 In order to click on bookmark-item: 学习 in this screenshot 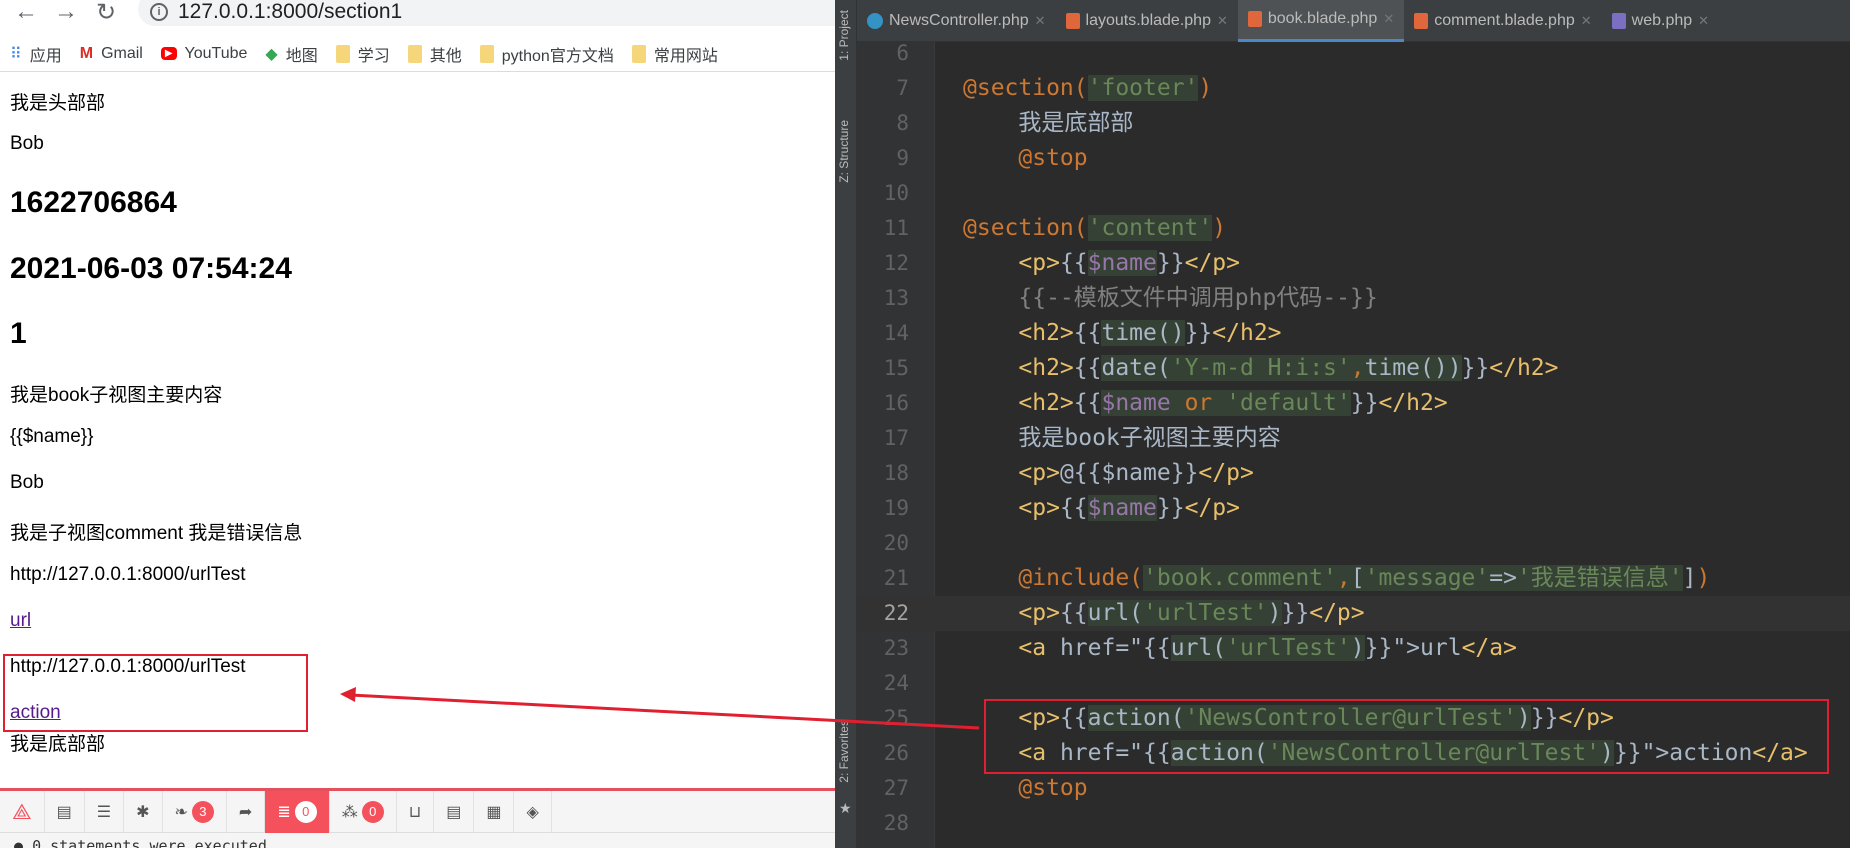, I will do `click(362, 54)`.